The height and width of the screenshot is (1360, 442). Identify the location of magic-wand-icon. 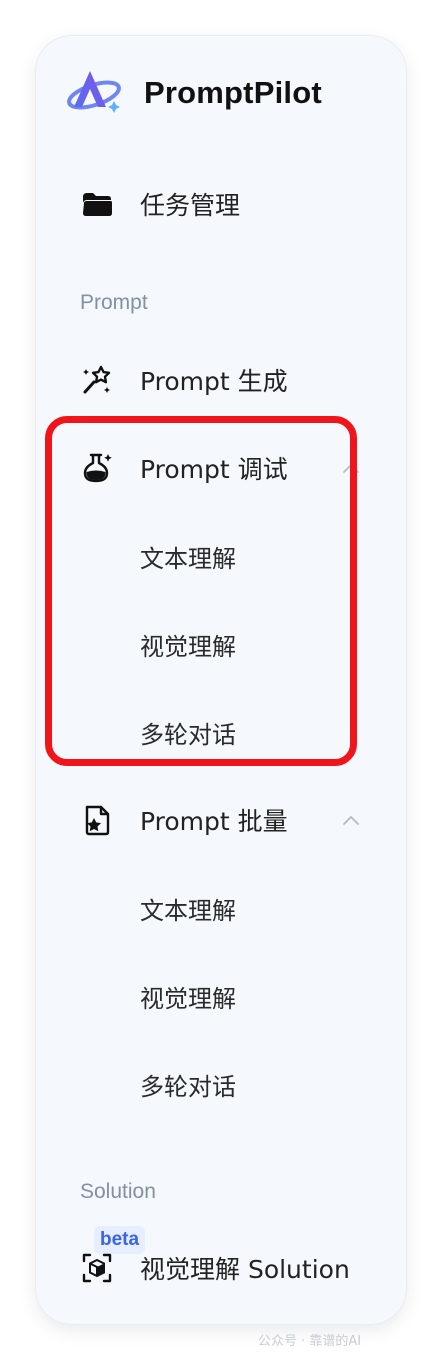
(97, 380).